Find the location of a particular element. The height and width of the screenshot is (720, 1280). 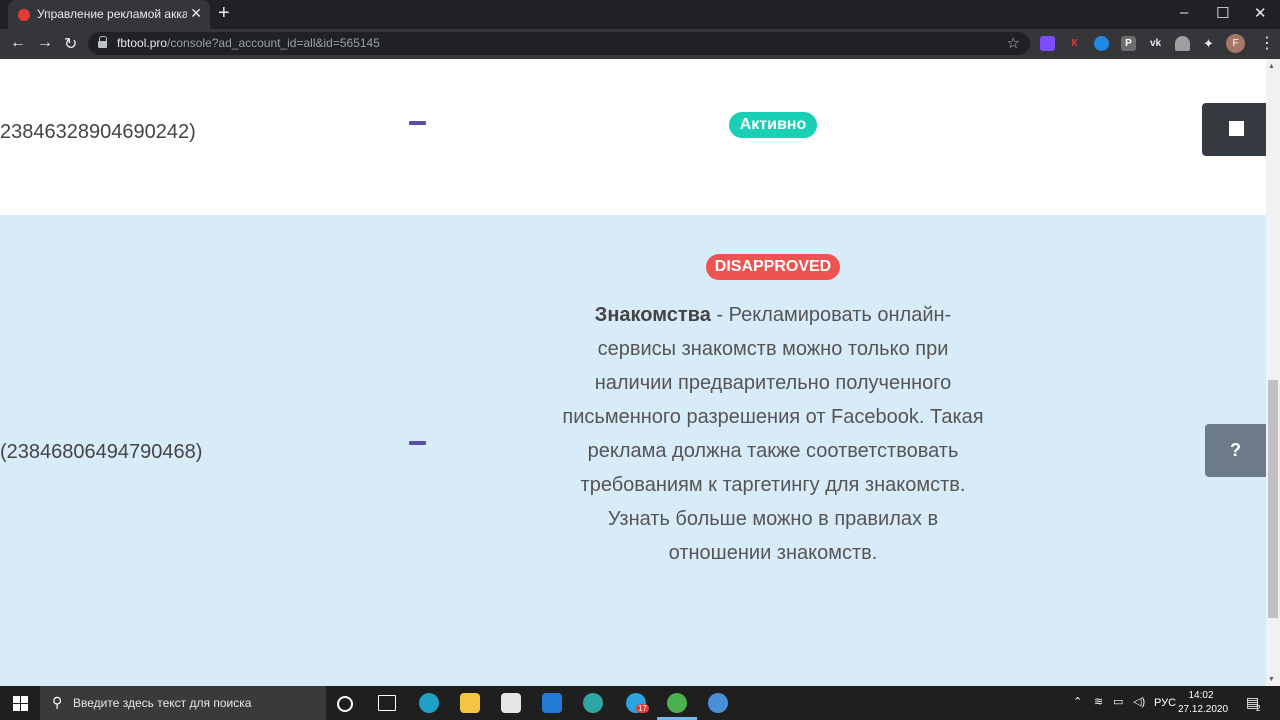

status-badge-disapproved: DISAPPROVED is located at coordinates (773, 267).